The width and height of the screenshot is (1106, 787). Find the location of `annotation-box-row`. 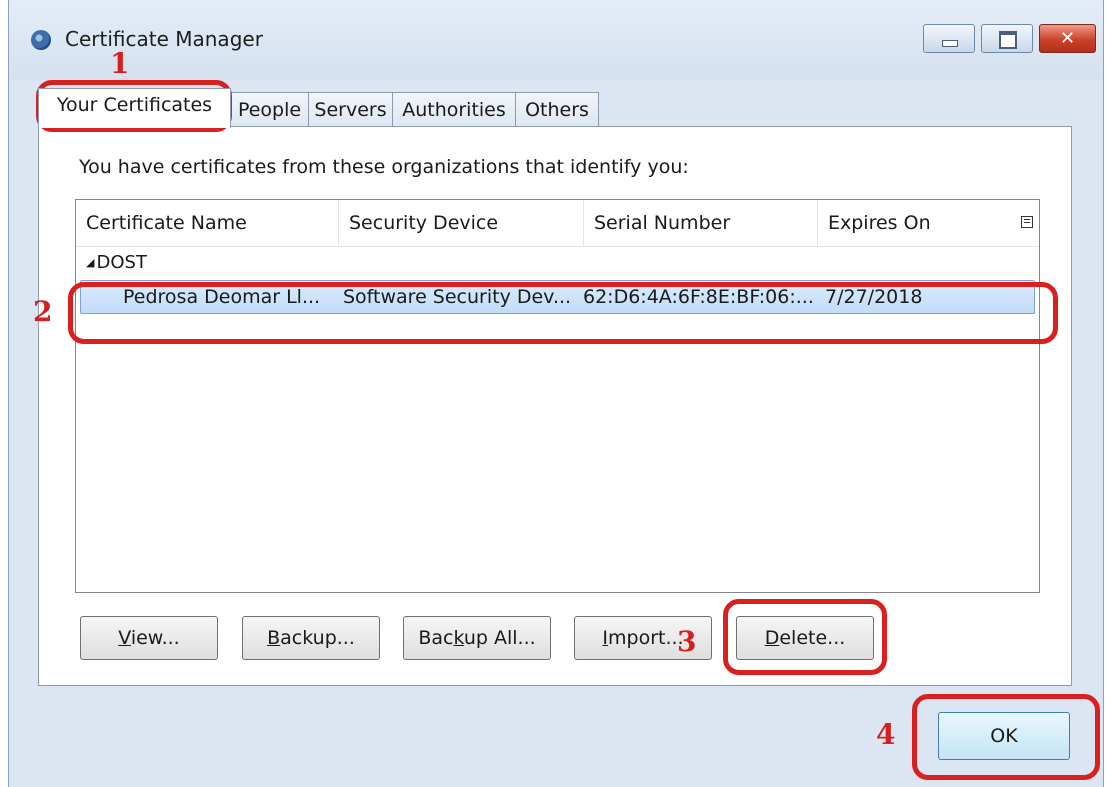

annotation-box-row is located at coordinates (563, 313).